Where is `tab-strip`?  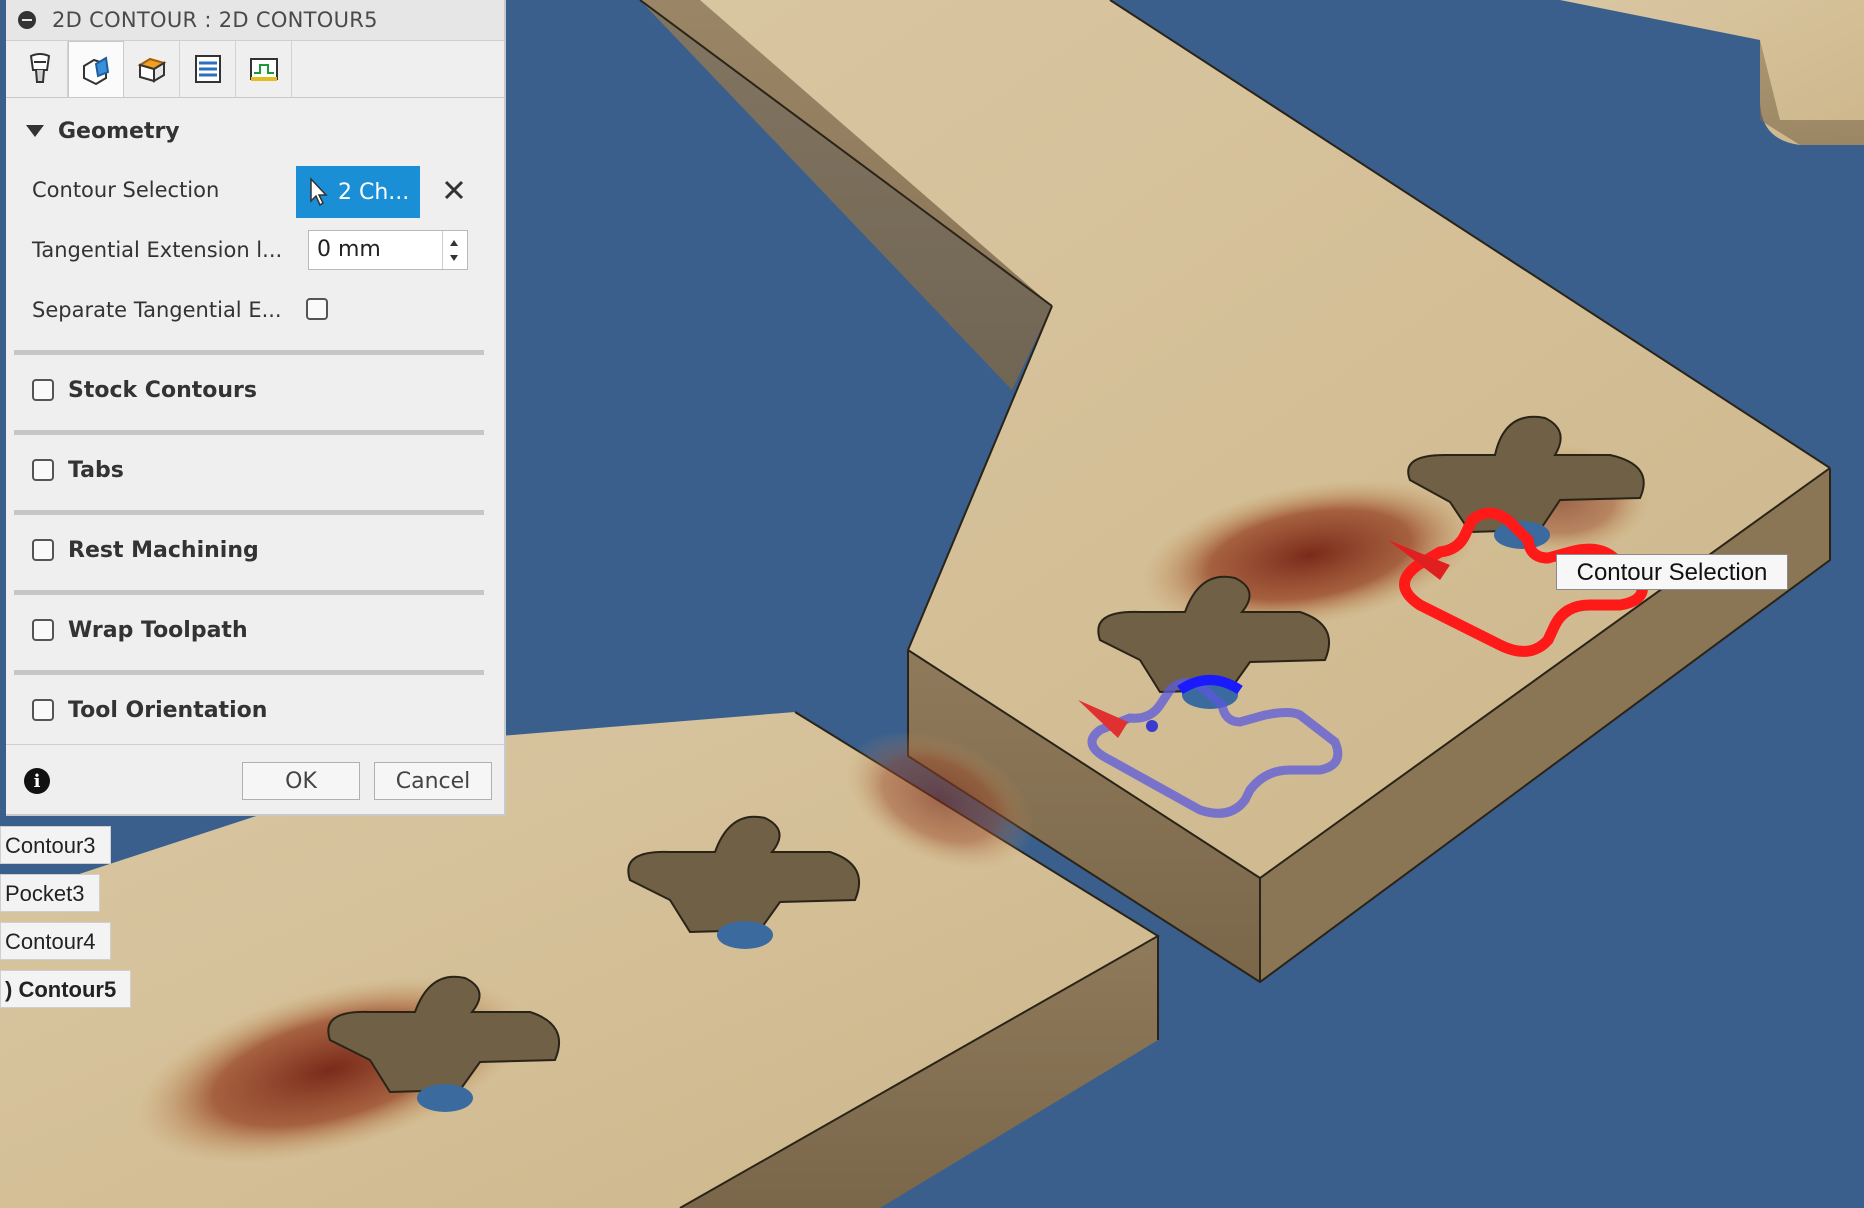
tab-strip is located at coordinates (255, 69).